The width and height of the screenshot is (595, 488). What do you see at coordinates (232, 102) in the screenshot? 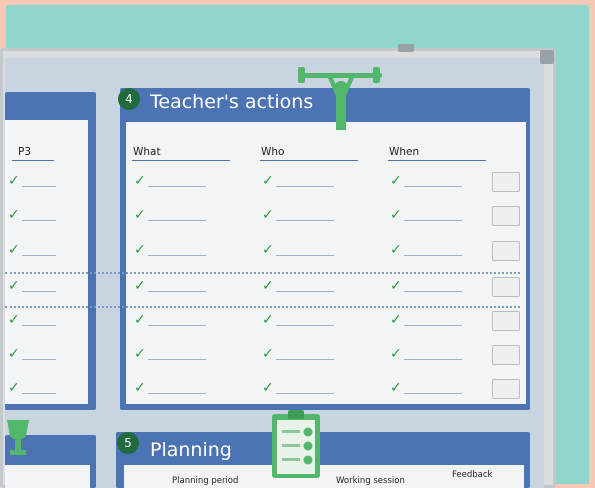
I see `panel-title: Teacher's actions` at bounding box center [232, 102].